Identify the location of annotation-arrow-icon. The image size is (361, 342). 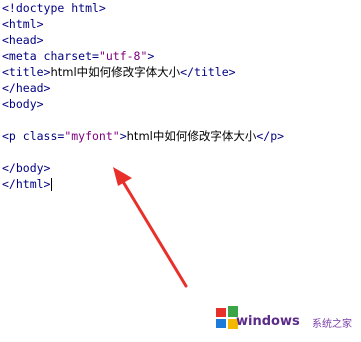
(150, 227).